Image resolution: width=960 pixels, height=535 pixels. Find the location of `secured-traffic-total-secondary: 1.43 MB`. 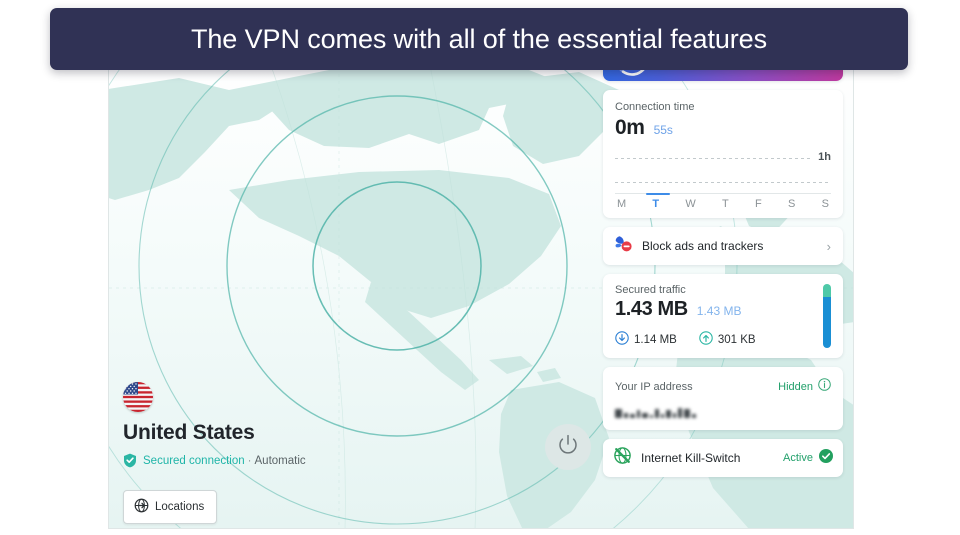

secured-traffic-total-secondary: 1.43 MB is located at coordinates (719, 311).